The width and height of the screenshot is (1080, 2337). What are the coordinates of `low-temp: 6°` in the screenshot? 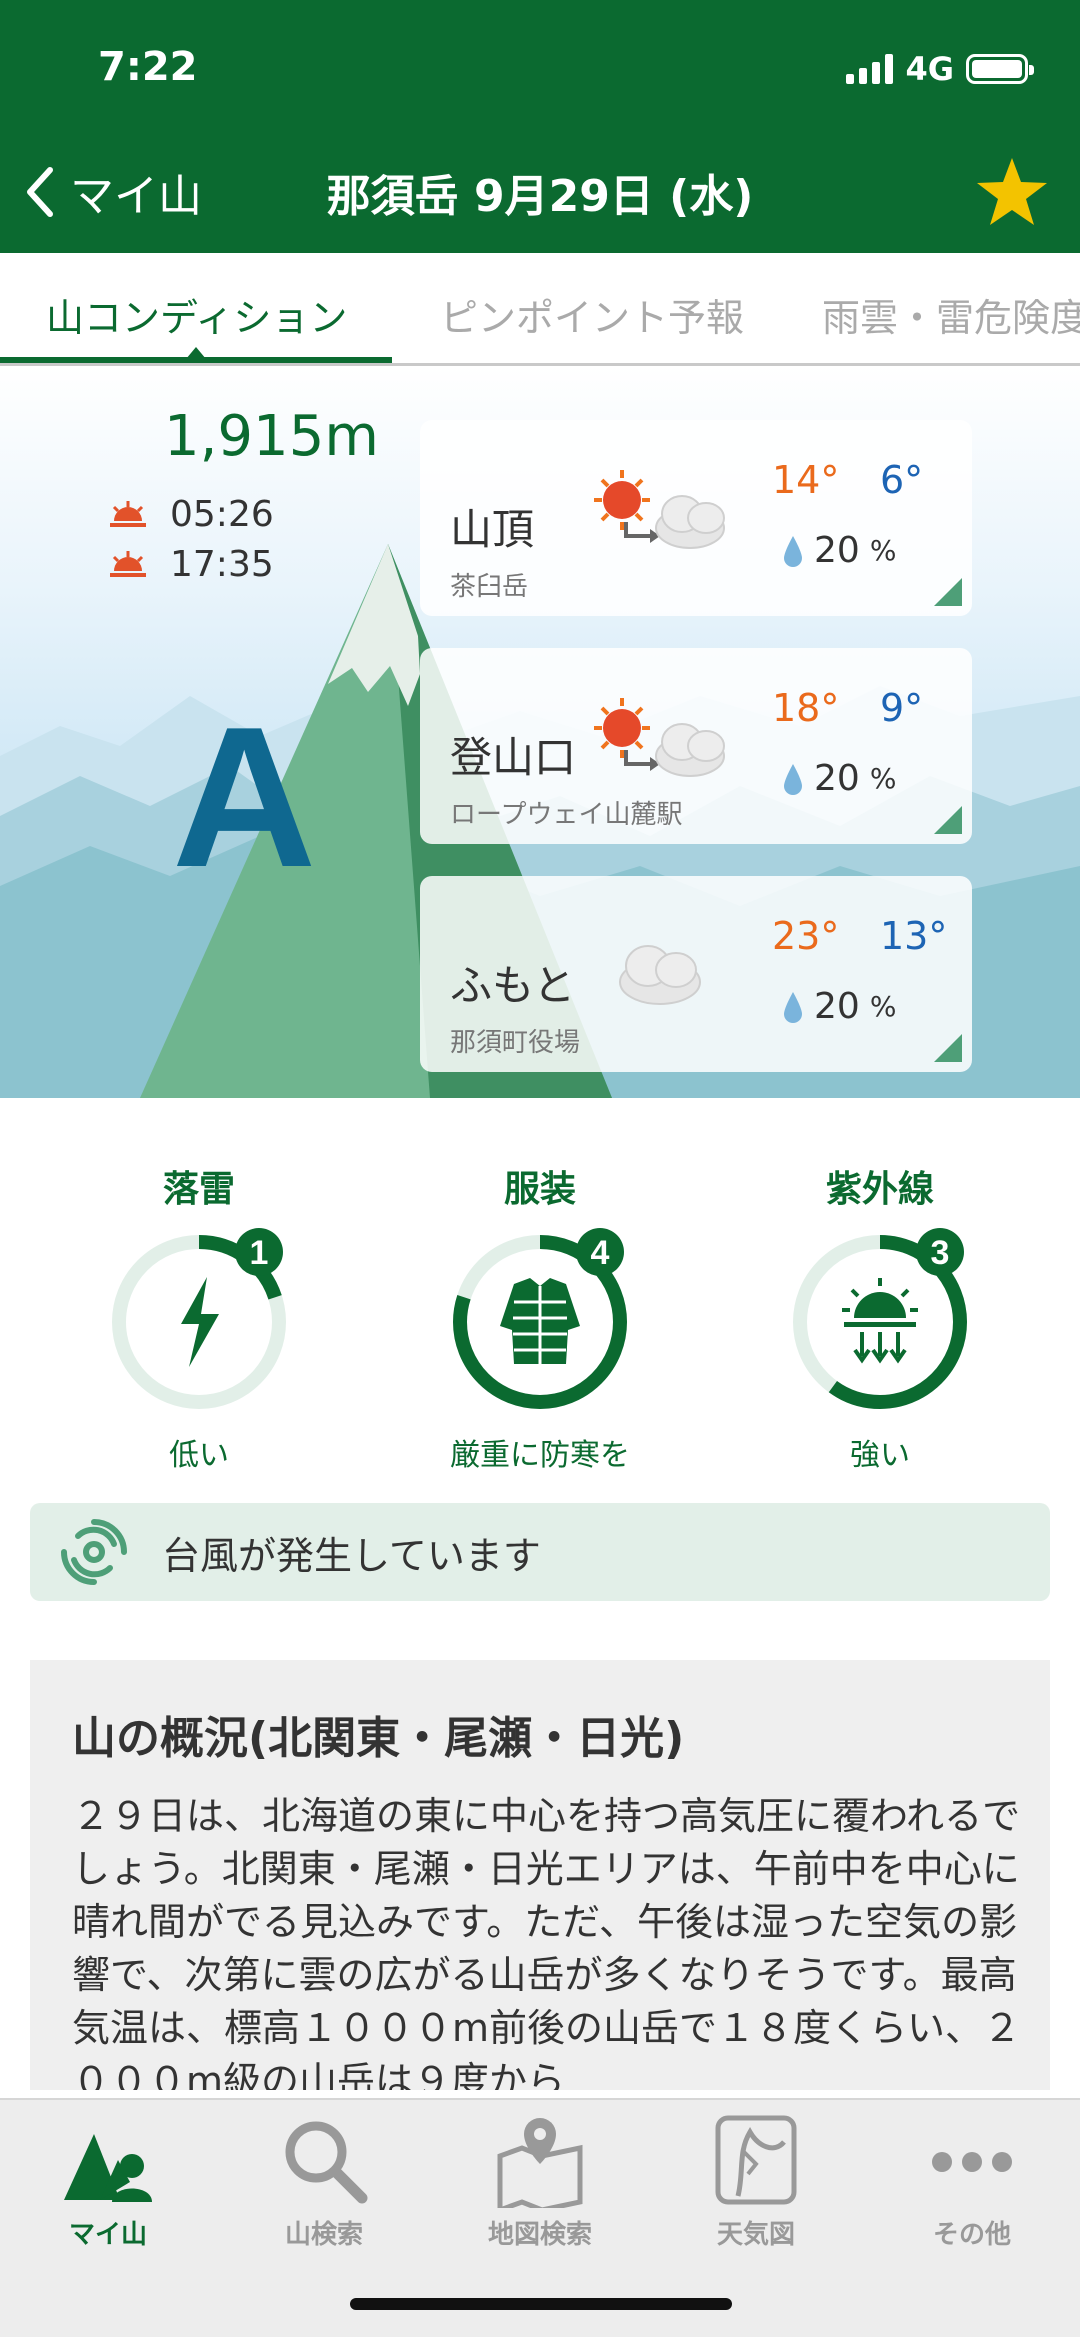 It's located at (902, 480).